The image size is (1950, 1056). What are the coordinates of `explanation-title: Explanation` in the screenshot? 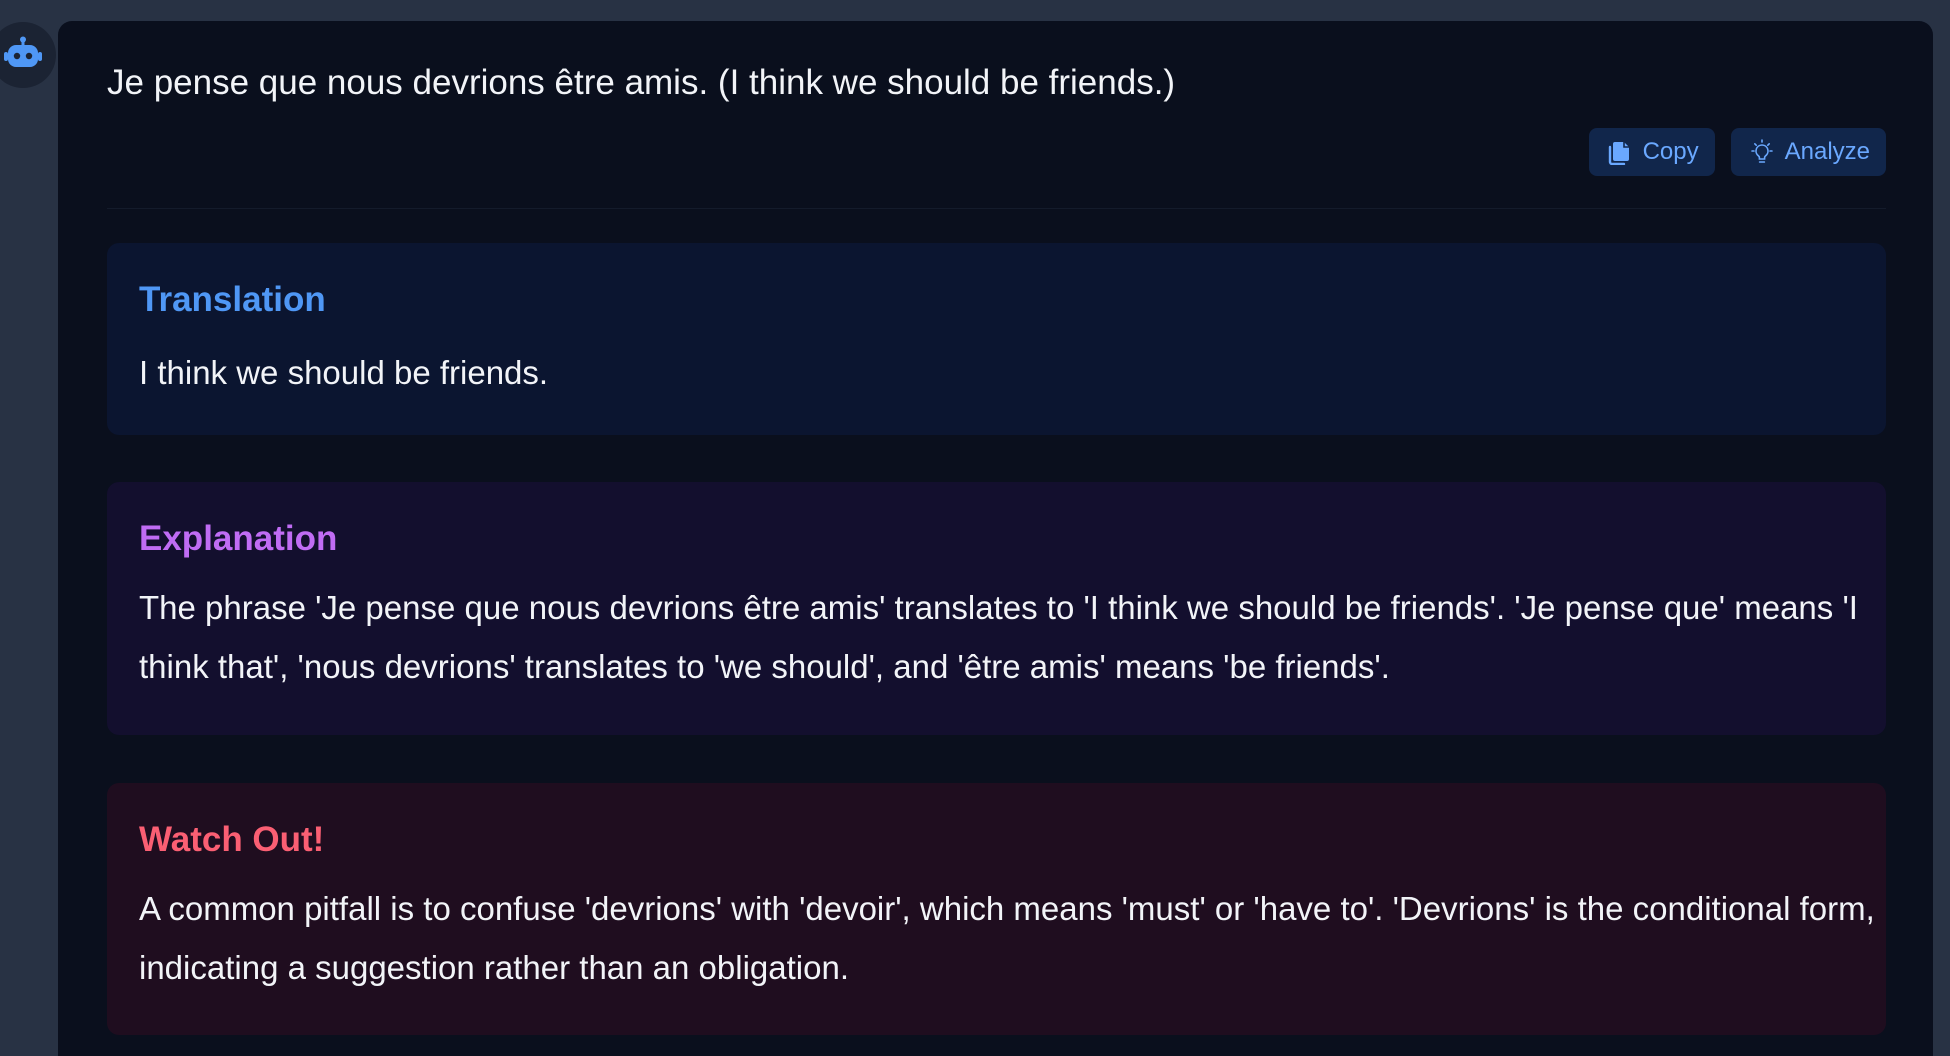 It's located at (238, 538).